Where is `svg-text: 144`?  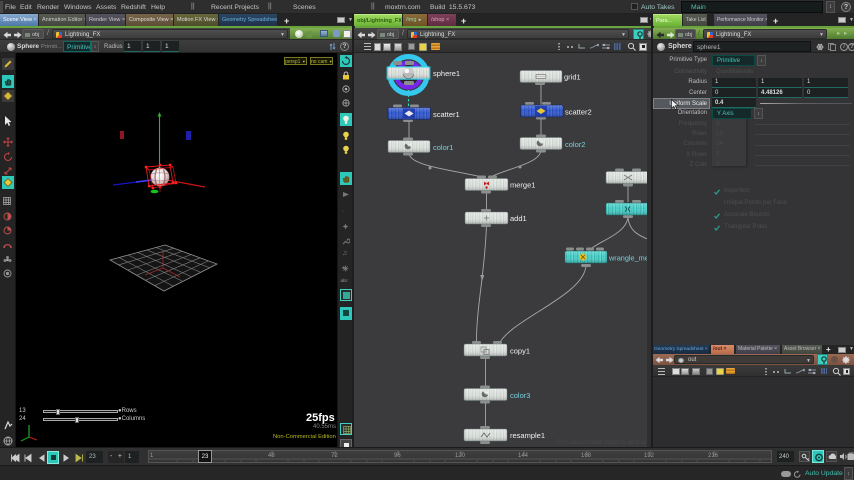
svg-text: 144 is located at coordinates (523, 456).